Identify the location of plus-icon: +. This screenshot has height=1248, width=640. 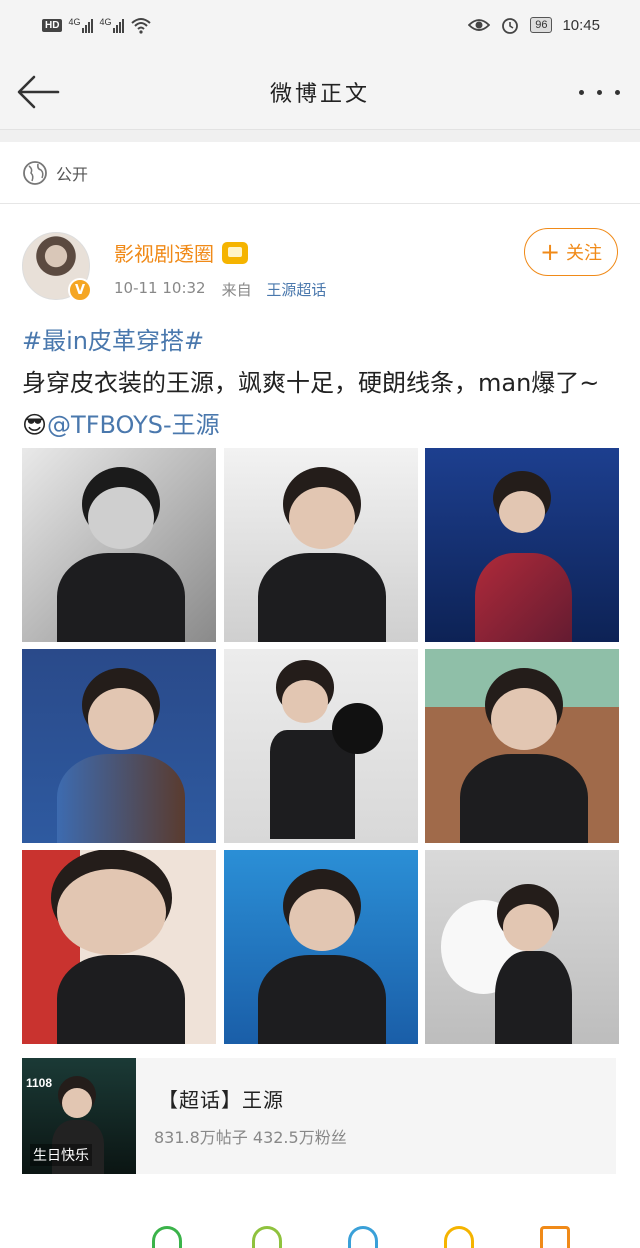
(550, 252).